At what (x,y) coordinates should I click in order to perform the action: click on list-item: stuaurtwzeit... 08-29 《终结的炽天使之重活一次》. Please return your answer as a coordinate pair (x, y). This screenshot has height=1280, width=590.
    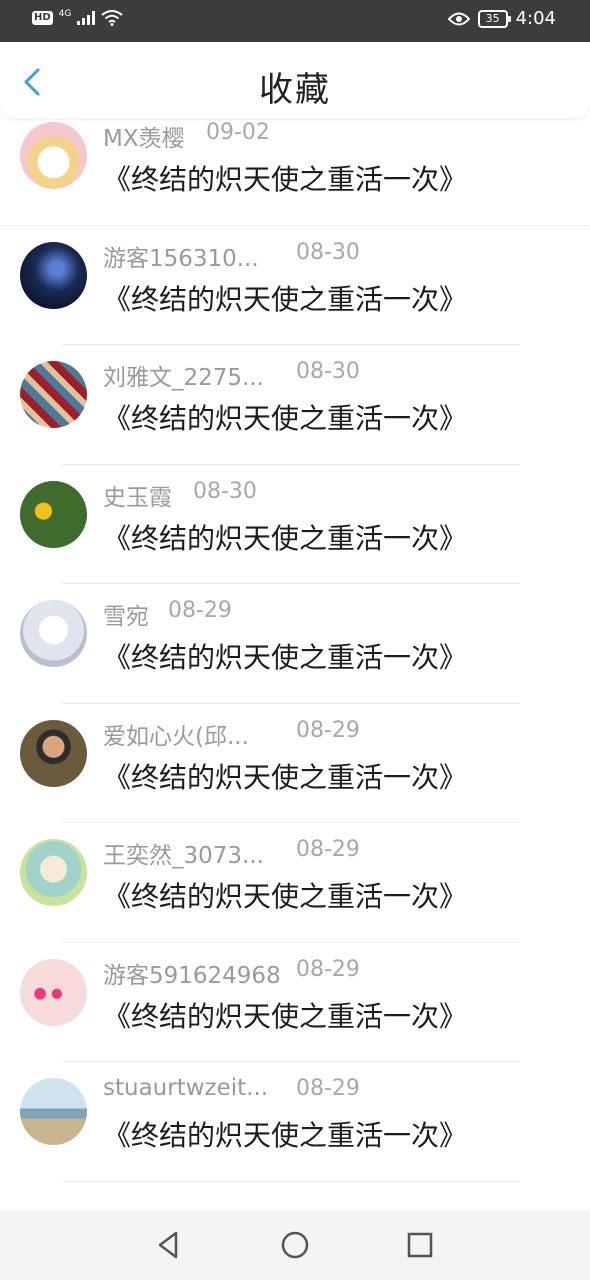
    Looking at the image, I should click on (295, 1122).